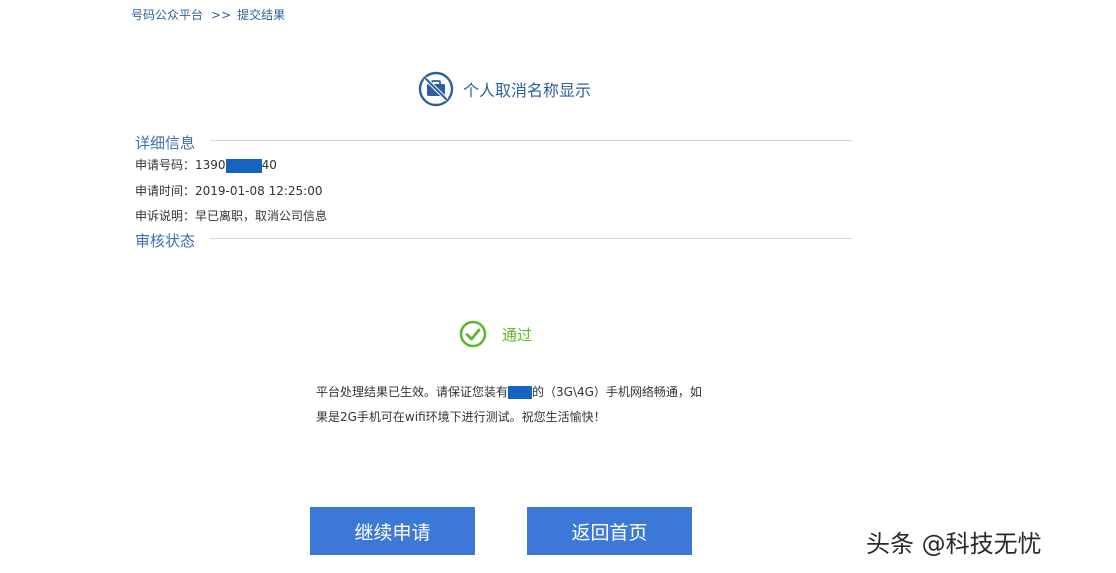 This screenshot has width=1116, height=573. What do you see at coordinates (517, 334) in the screenshot?
I see `status-text: 通过` at bounding box center [517, 334].